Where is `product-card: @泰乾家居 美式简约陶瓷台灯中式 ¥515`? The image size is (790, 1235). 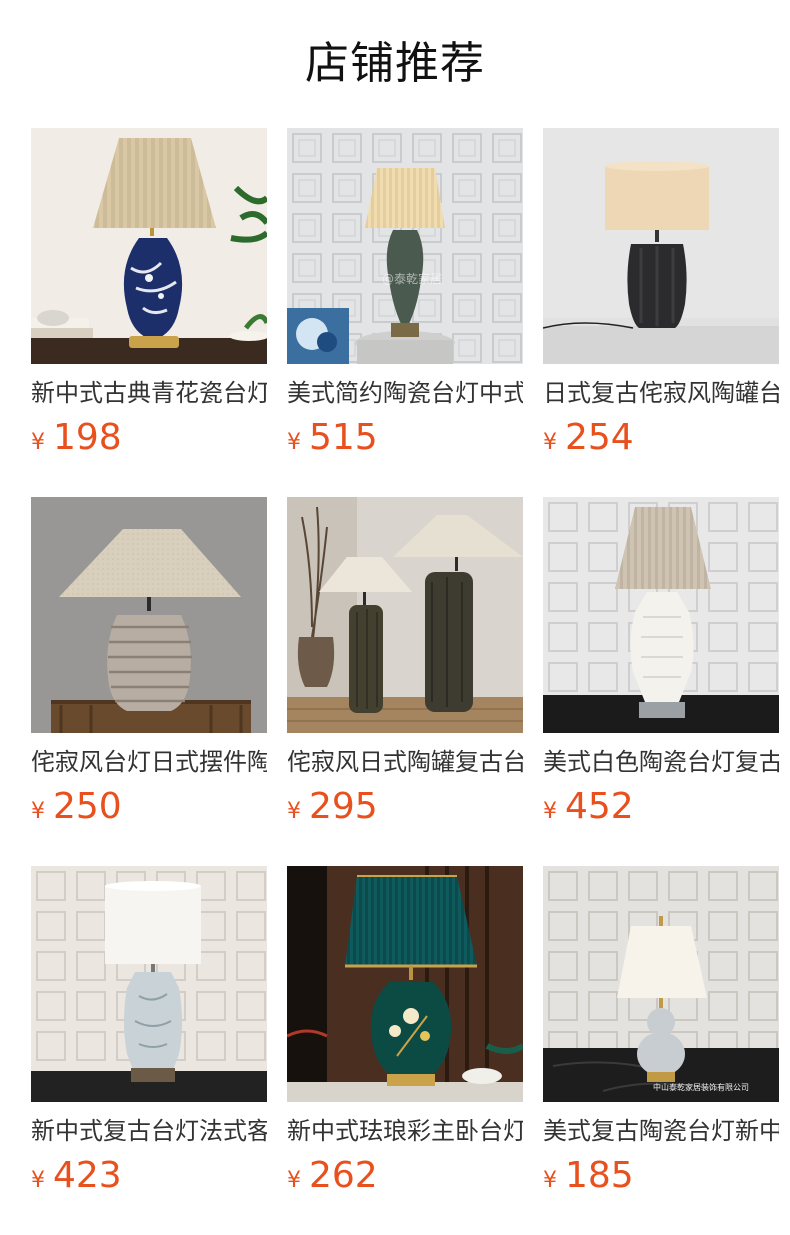 product-card: @泰乾家居 美式简约陶瓷台灯中式 ¥515 is located at coordinates (405, 312).